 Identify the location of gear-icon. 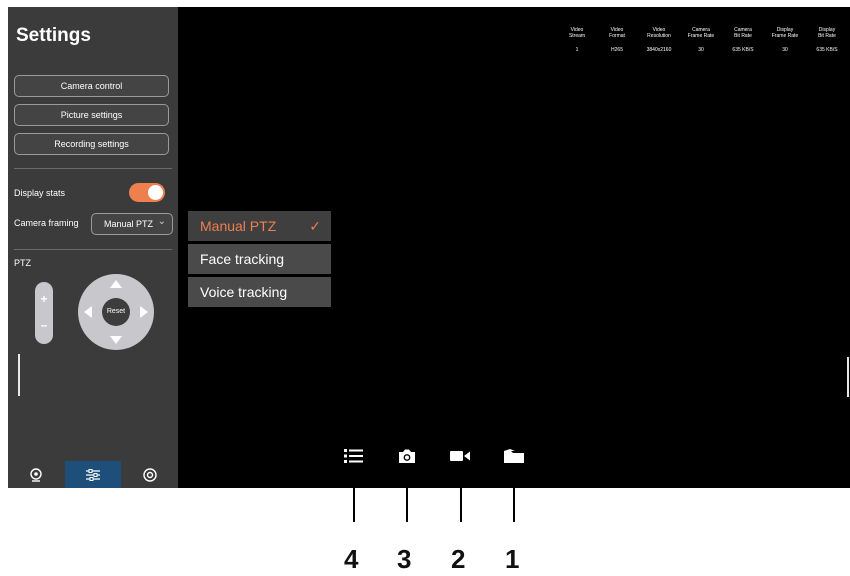
(150, 474).